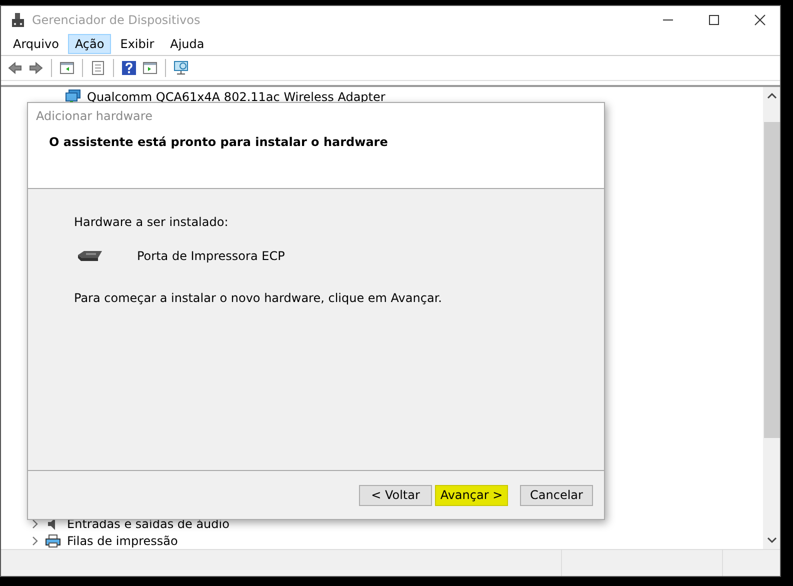 Image resolution: width=793 pixels, height=586 pixels. I want to click on menu-item: Arquivo, so click(36, 44).